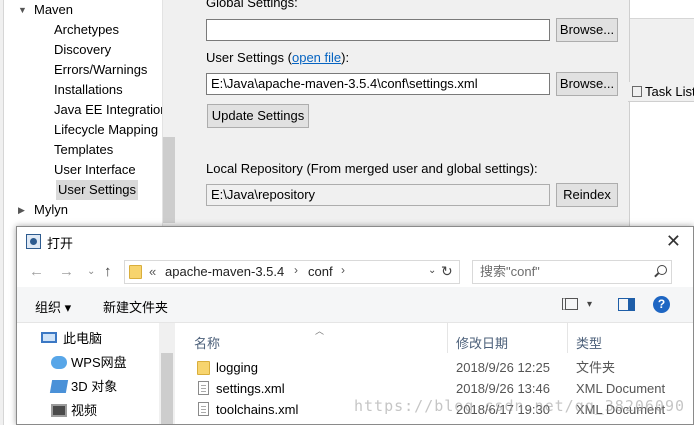 The width and height of the screenshot is (694, 425). I want to click on back-arrow-icon: ←, so click(36, 271).